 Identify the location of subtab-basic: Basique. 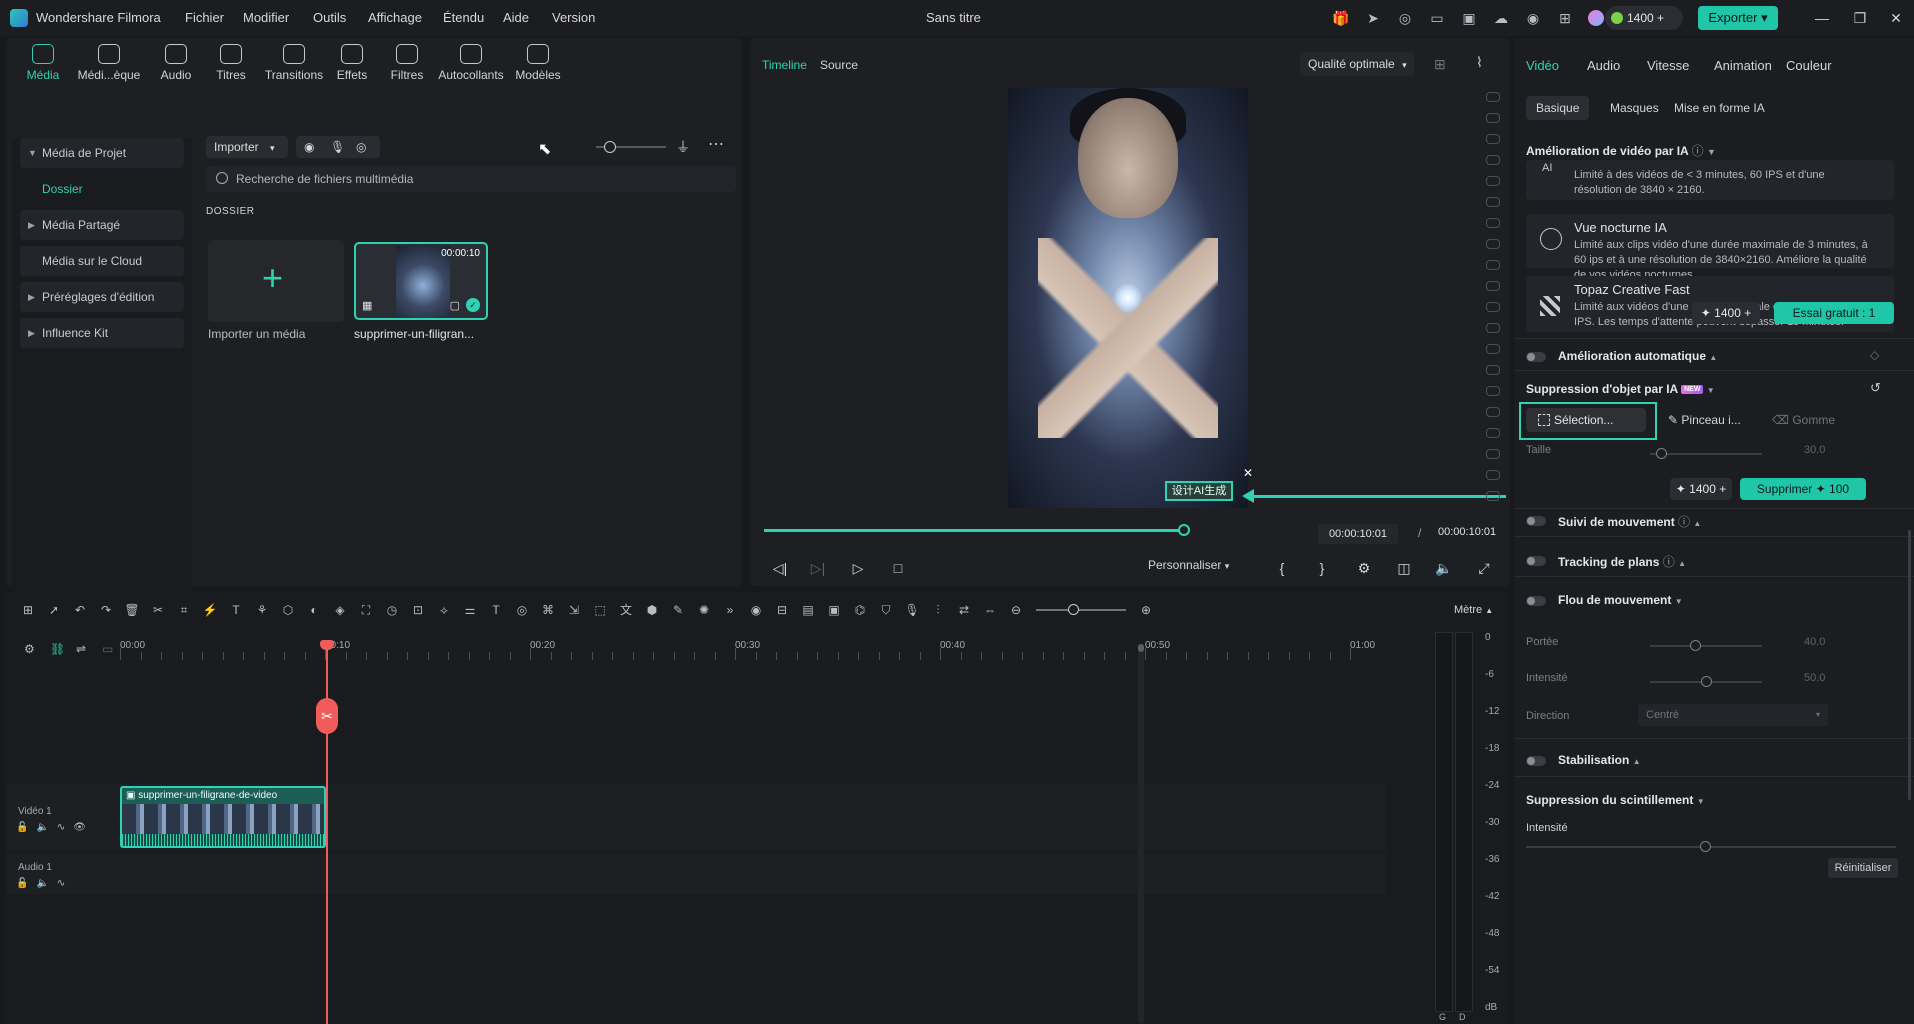
(1558, 108).